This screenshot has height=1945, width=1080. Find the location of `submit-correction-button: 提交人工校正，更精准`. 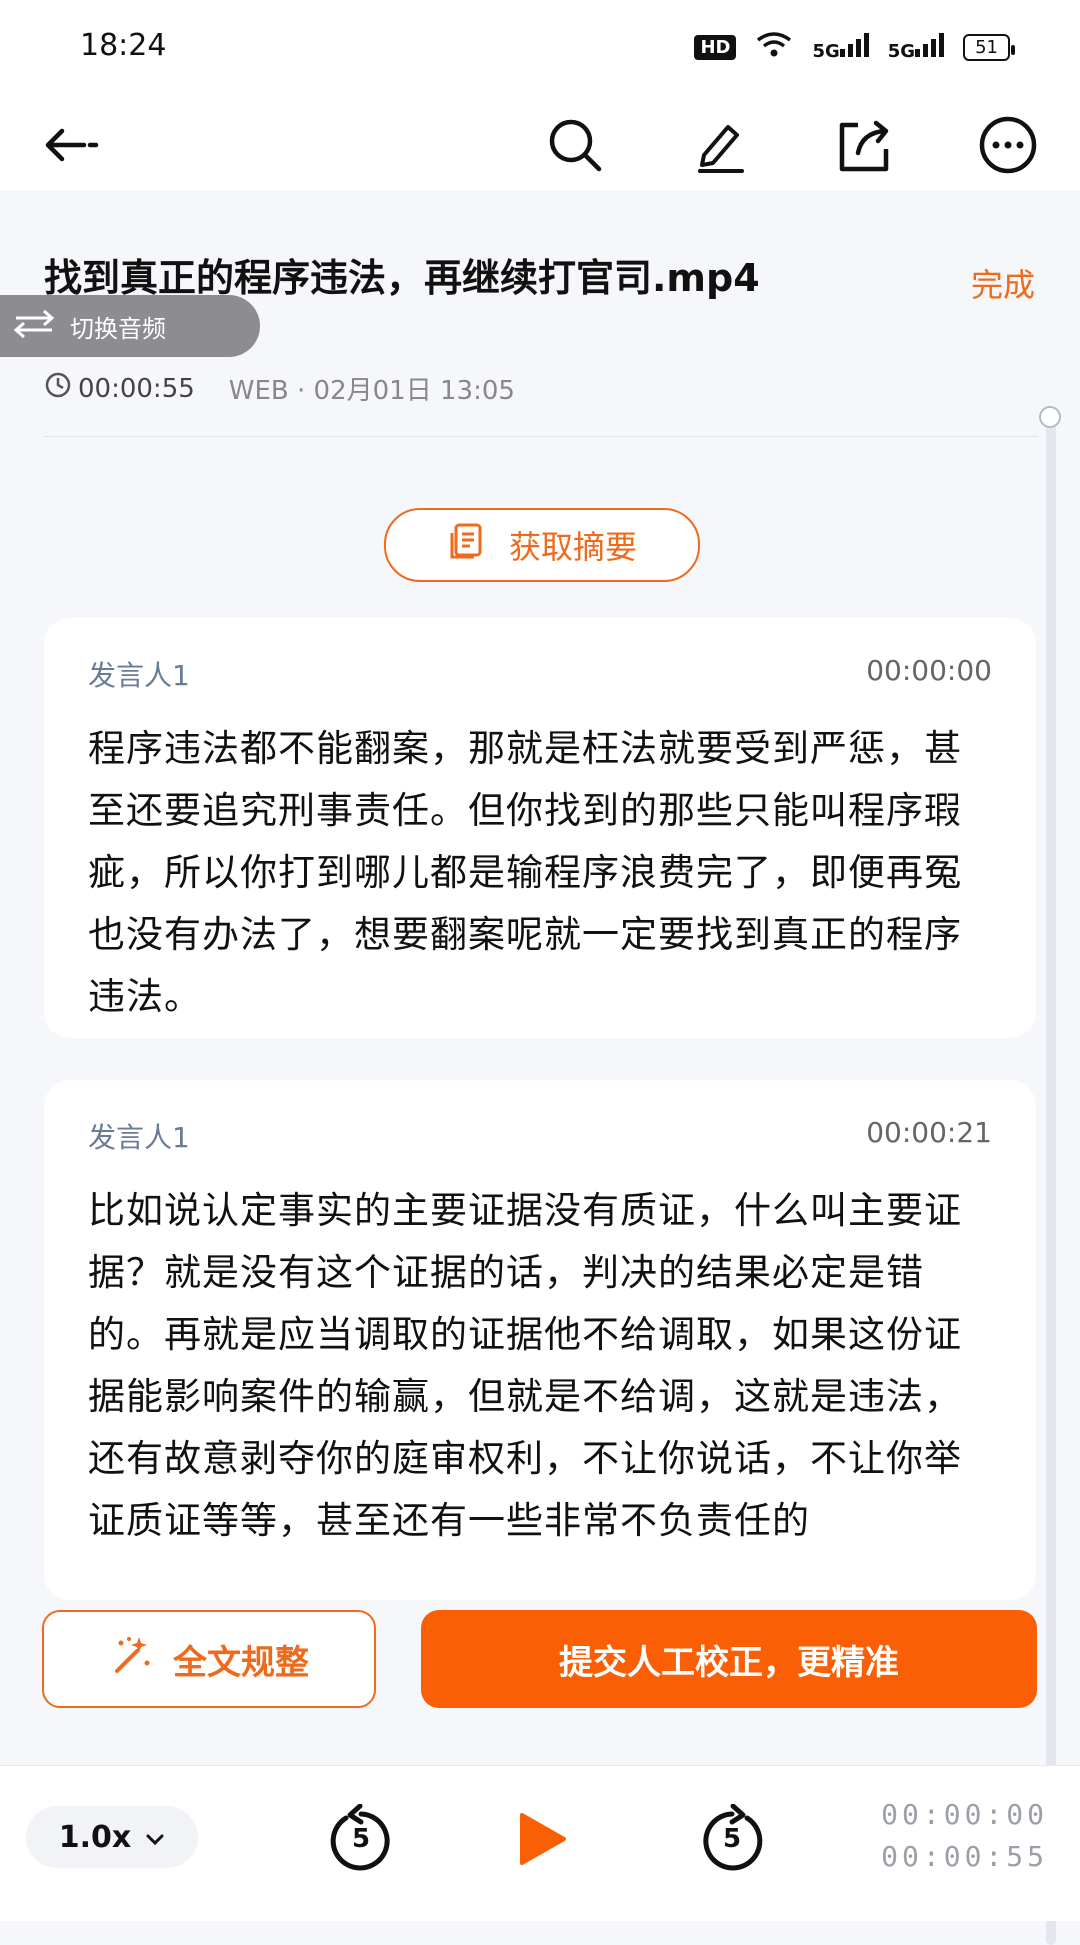

submit-correction-button: 提交人工校正，更精准 is located at coordinates (729, 1659).